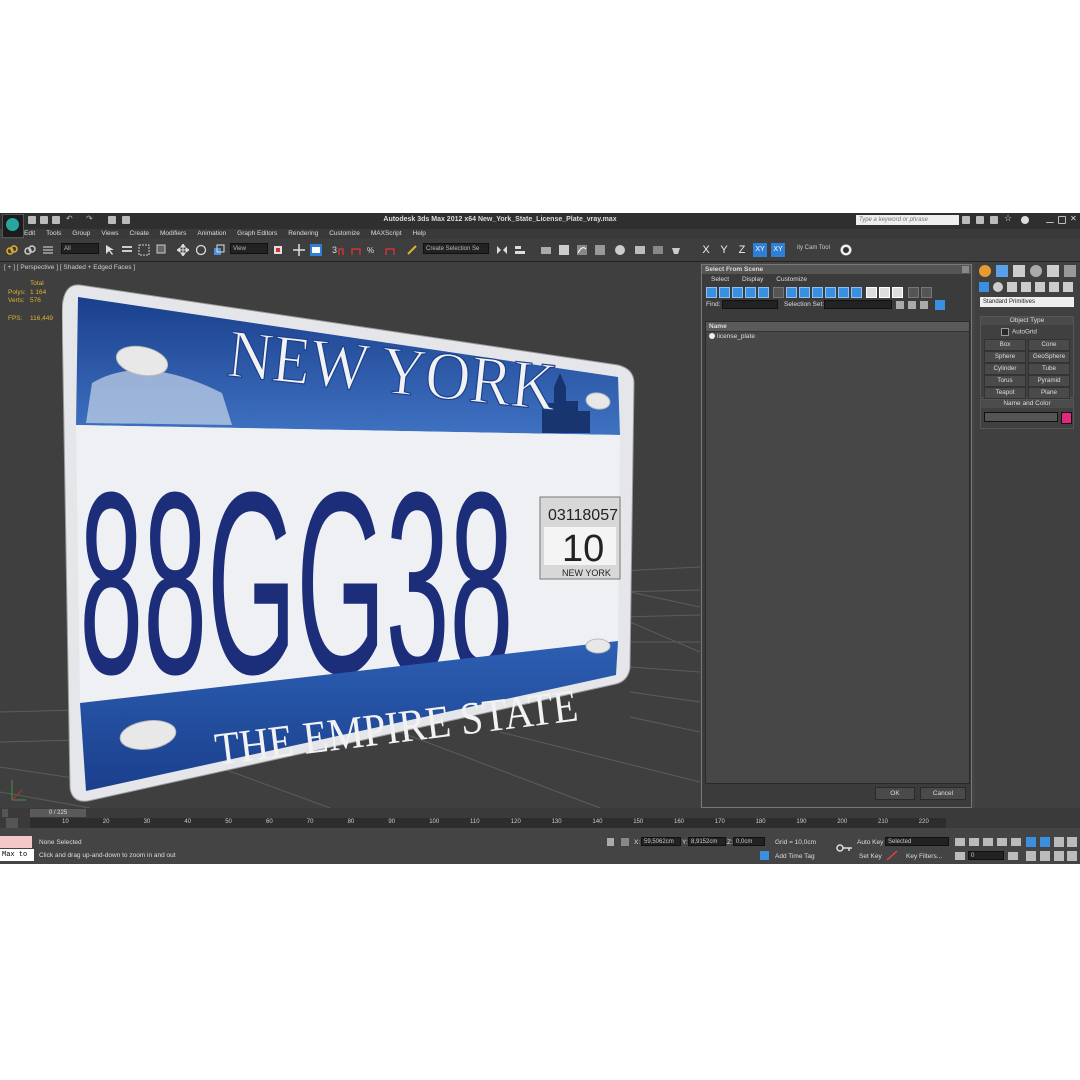  What do you see at coordinates (1013, 856) in the screenshot?
I see `time-configuration-icon` at bounding box center [1013, 856].